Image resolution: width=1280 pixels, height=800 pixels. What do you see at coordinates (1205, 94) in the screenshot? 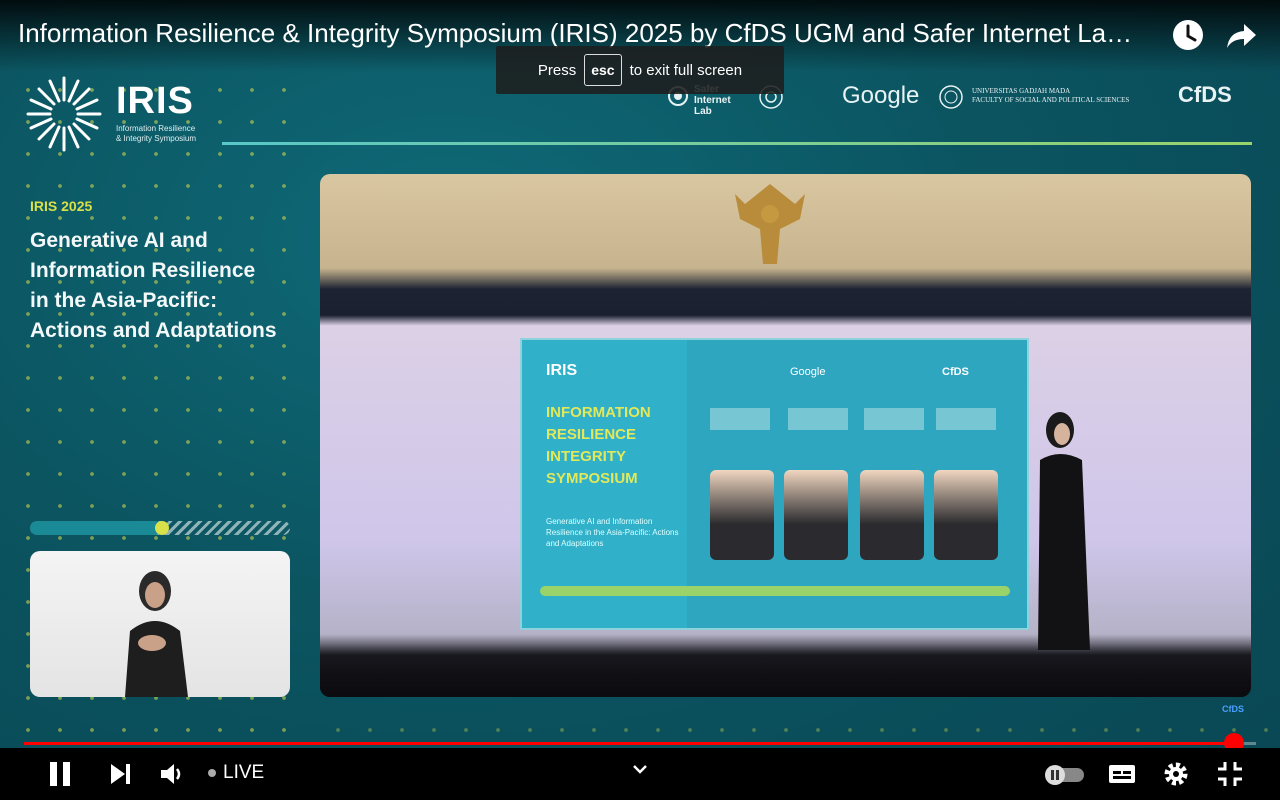
I see `sponsor-cfds: CfDS` at bounding box center [1205, 94].